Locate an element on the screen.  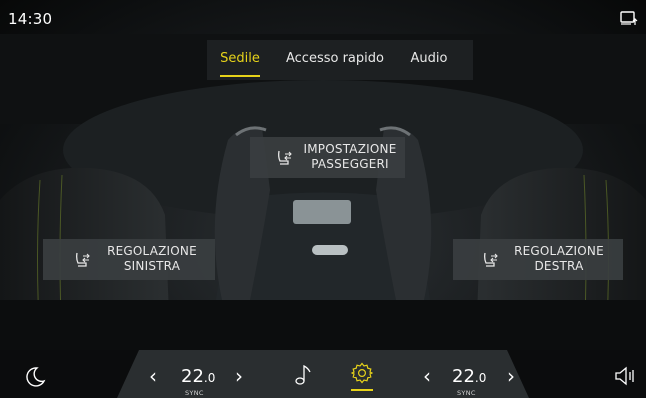
right-seat-adjust-button: REGOLAZIONE DESTRA is located at coordinates (538, 259).